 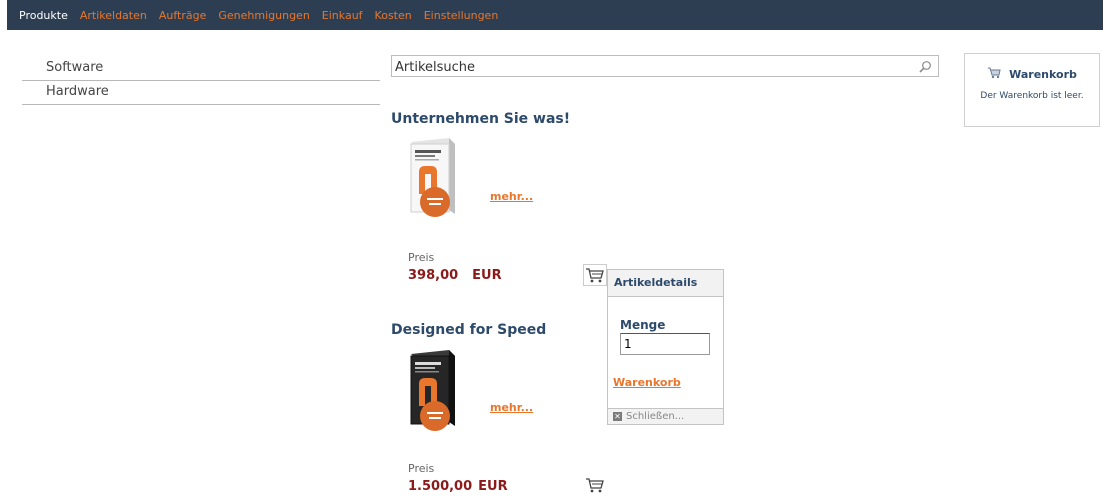 What do you see at coordinates (43, 15) in the screenshot?
I see `nav-item-produkte: Produkte` at bounding box center [43, 15].